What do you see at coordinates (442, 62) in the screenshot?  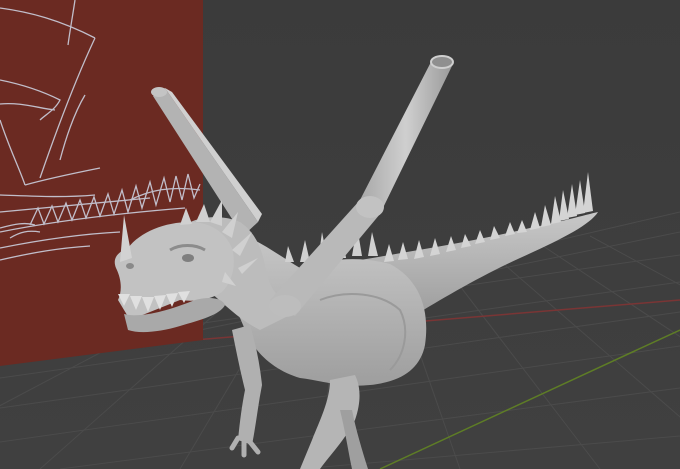 I see `wing-bone-open-end` at bounding box center [442, 62].